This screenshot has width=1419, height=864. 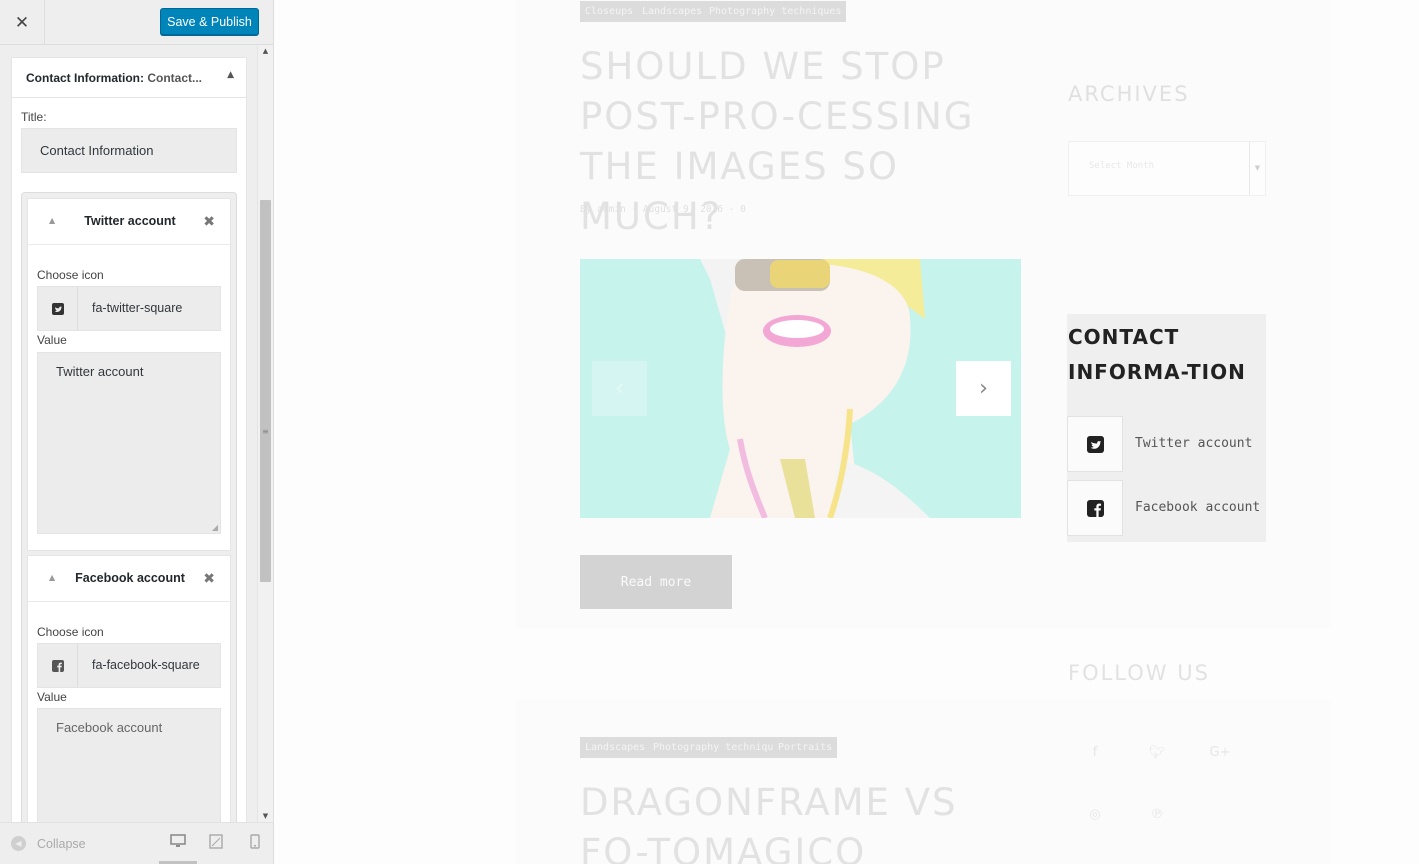 I want to click on chevron-down-icon: ▼, so click(x=1257, y=168).